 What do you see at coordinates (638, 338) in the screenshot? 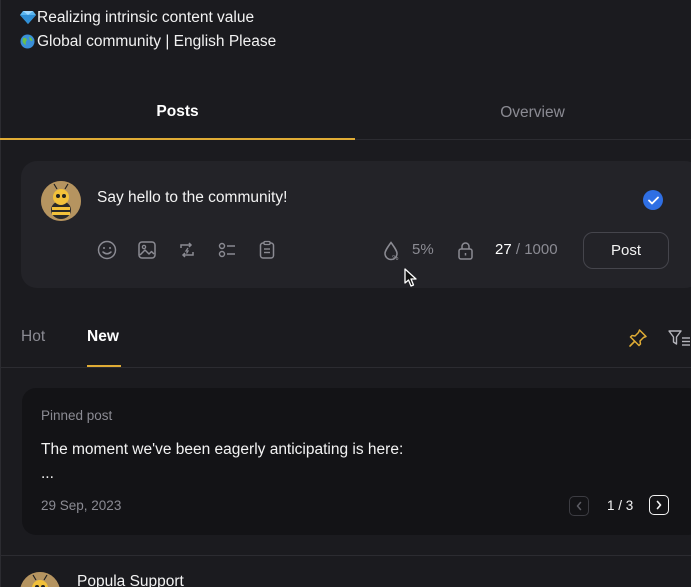
I see `pin-icon` at bounding box center [638, 338].